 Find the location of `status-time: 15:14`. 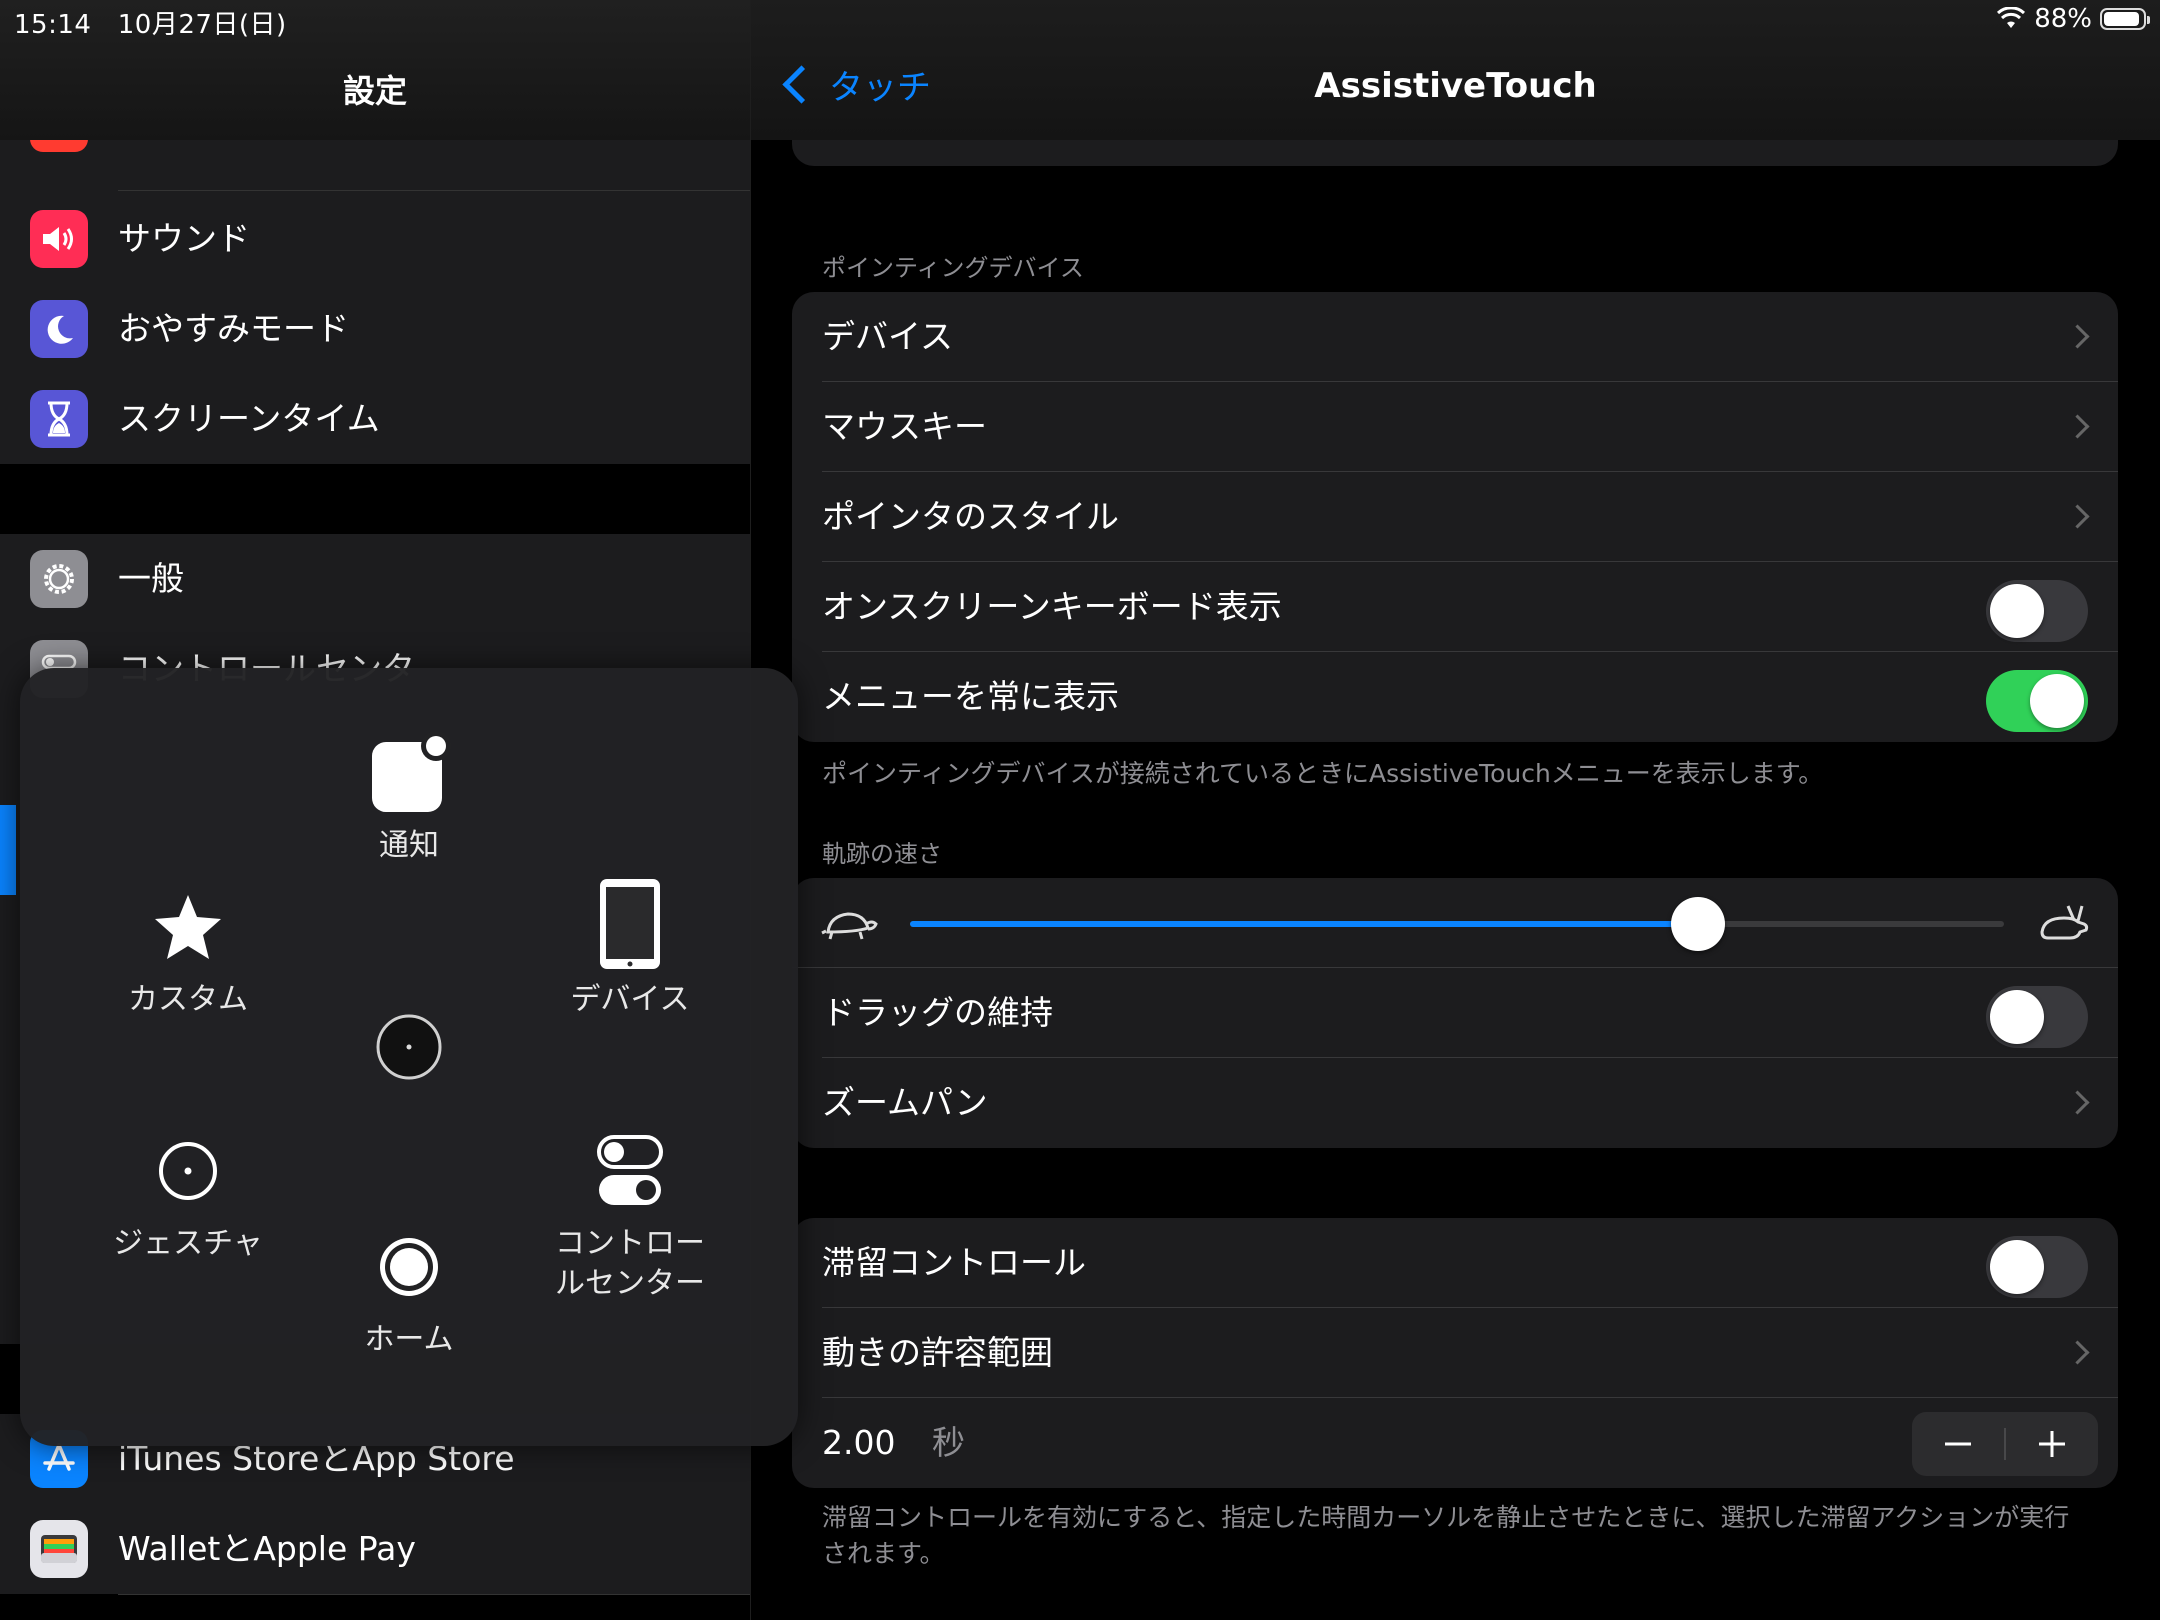

status-time: 15:14 is located at coordinates (53, 25).